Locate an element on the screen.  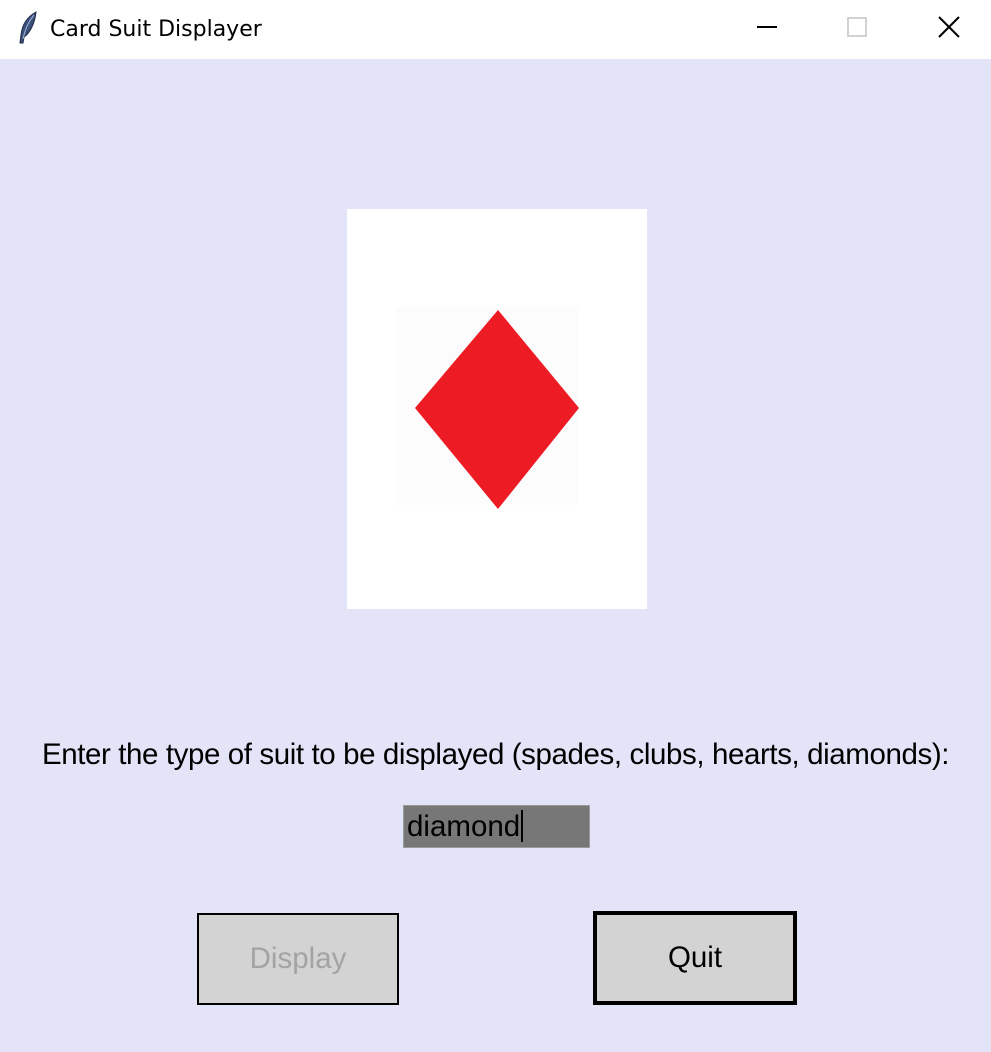
display-button-label: Display is located at coordinates (298, 958).